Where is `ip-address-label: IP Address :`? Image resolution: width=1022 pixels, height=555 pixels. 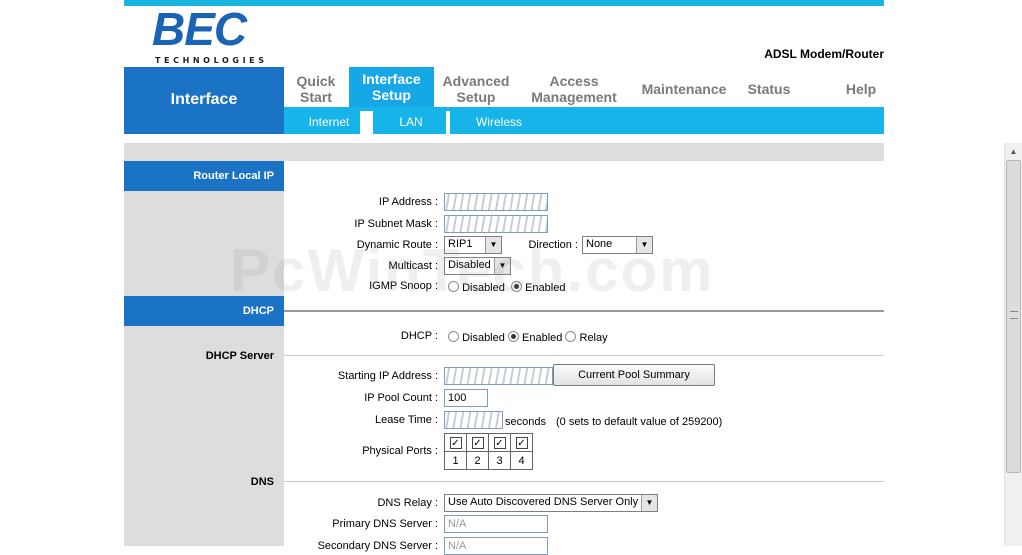 ip-address-label: IP Address : is located at coordinates (408, 202).